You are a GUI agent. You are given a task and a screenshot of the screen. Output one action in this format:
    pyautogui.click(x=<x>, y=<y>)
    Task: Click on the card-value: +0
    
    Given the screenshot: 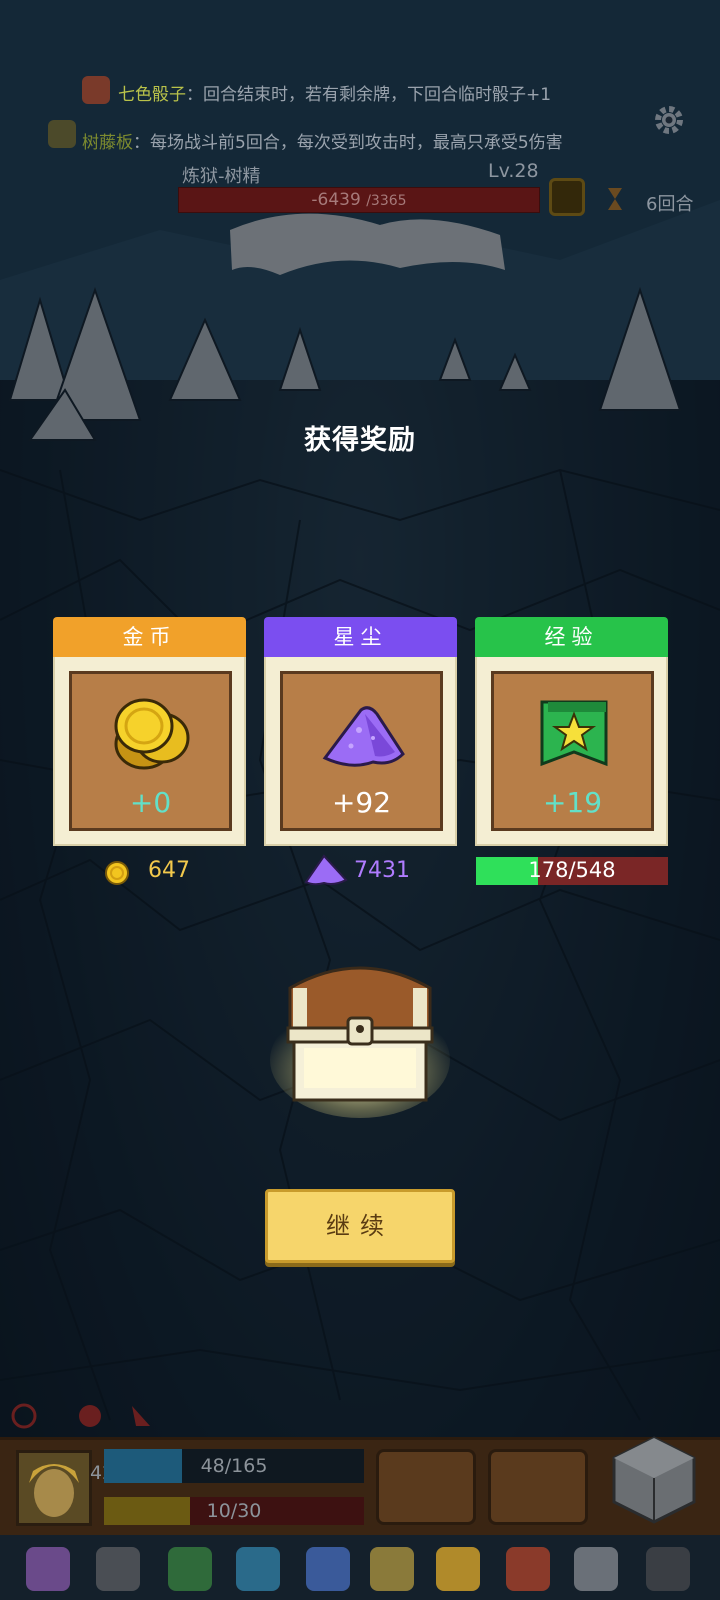 What is the action you would take?
    pyautogui.click(x=150, y=802)
    